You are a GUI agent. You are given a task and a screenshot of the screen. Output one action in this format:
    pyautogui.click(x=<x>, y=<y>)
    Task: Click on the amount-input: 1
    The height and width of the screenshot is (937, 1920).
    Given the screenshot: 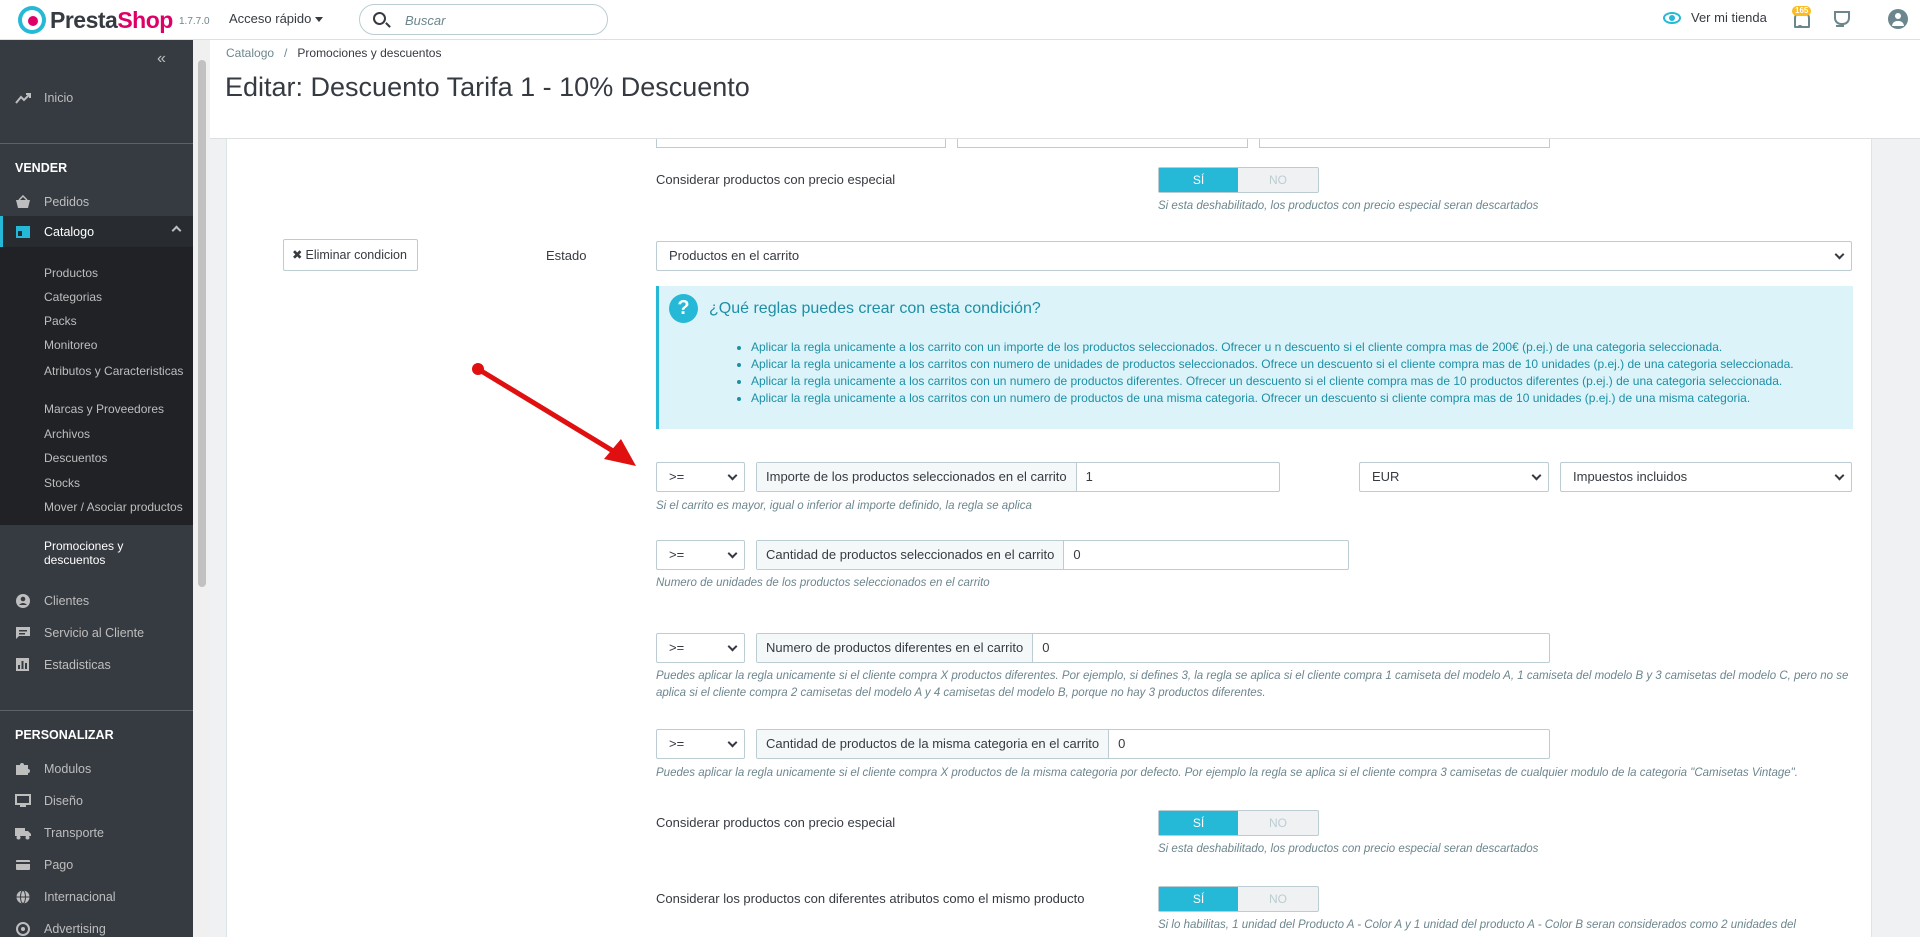 What is the action you would take?
    pyautogui.click(x=1085, y=477)
    